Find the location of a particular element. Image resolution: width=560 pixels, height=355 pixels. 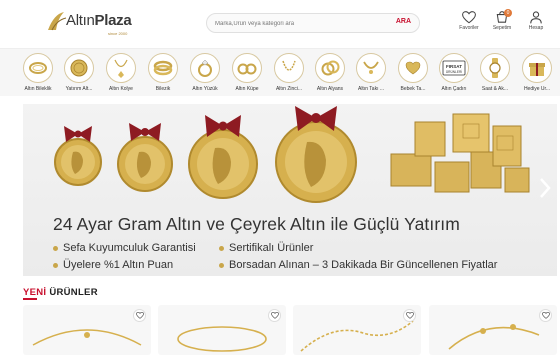

wedding-band-icon is located at coordinates (330, 68).